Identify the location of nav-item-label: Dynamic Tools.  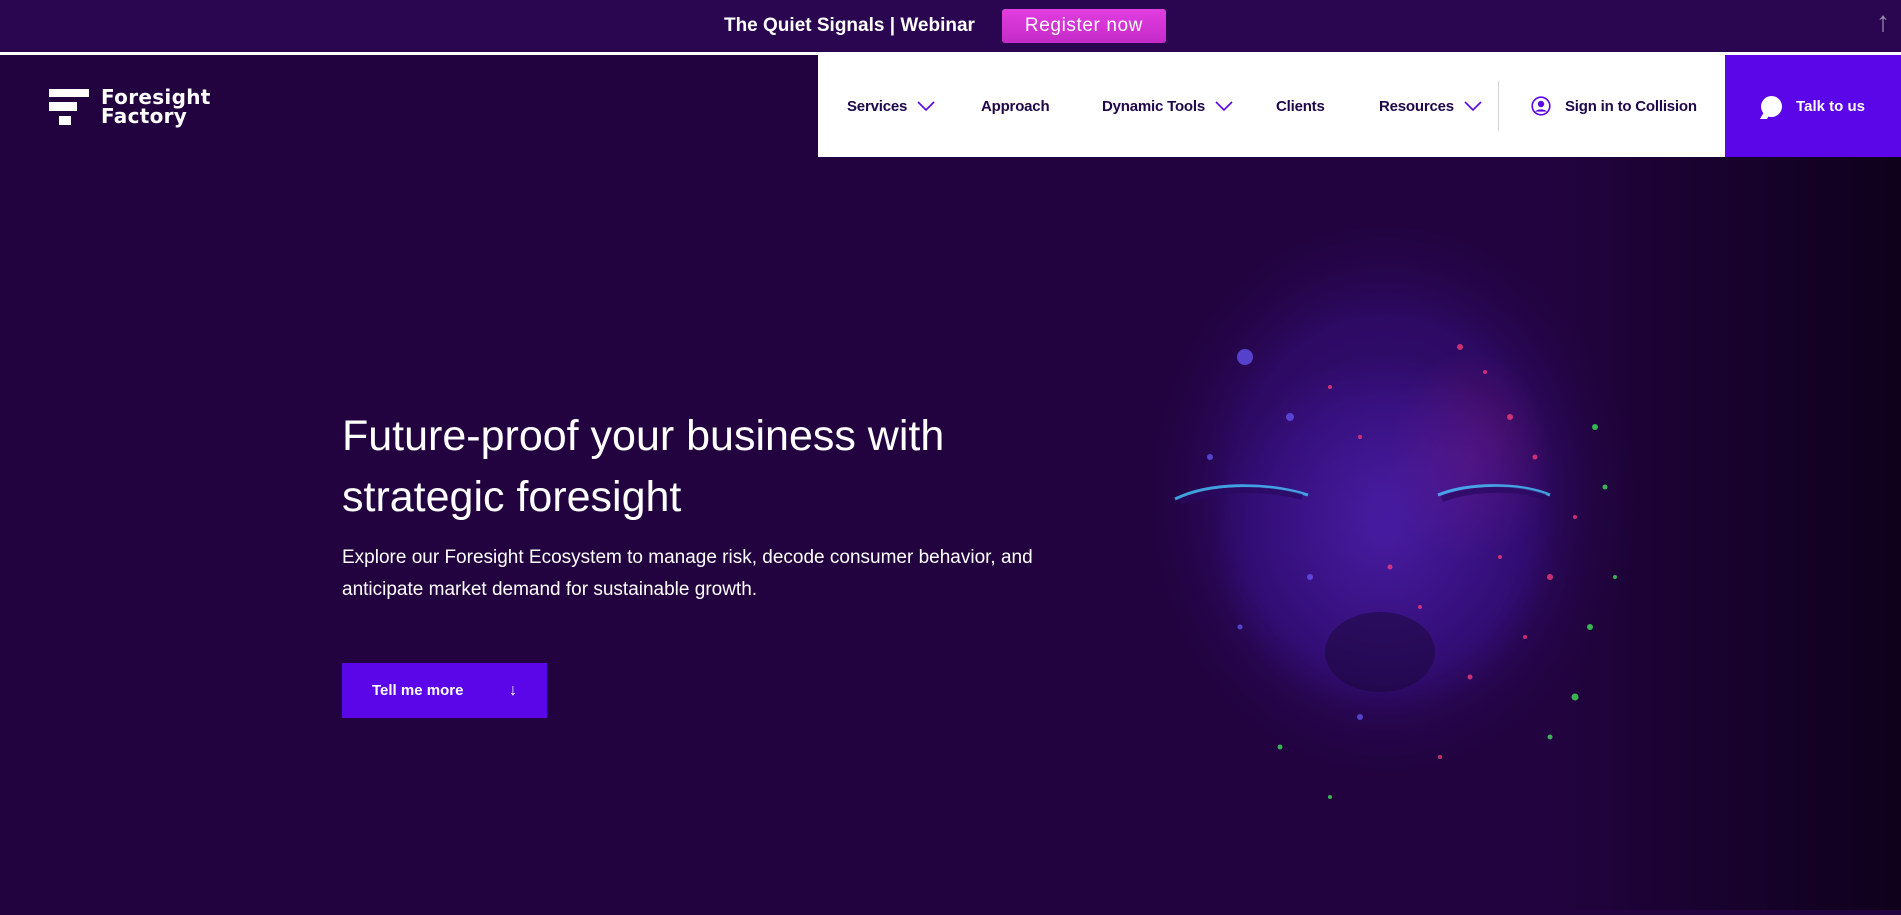
(1153, 106).